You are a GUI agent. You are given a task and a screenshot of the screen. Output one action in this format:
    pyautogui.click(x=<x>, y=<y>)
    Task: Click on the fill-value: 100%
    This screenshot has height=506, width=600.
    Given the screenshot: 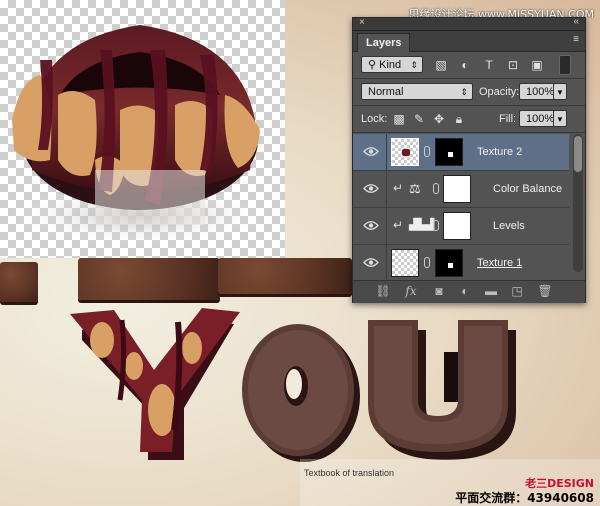 What is the action you would take?
    pyautogui.click(x=540, y=119)
    